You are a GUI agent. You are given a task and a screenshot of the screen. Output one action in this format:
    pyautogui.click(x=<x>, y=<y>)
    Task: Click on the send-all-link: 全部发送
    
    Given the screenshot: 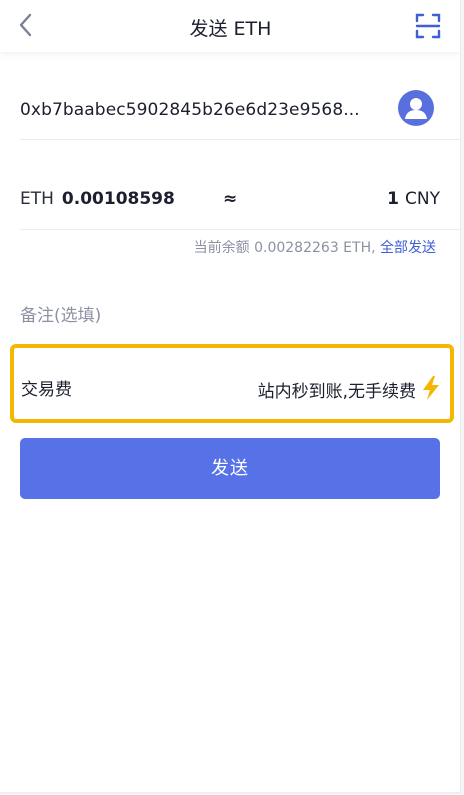 What is the action you would take?
    pyautogui.click(x=408, y=248)
    